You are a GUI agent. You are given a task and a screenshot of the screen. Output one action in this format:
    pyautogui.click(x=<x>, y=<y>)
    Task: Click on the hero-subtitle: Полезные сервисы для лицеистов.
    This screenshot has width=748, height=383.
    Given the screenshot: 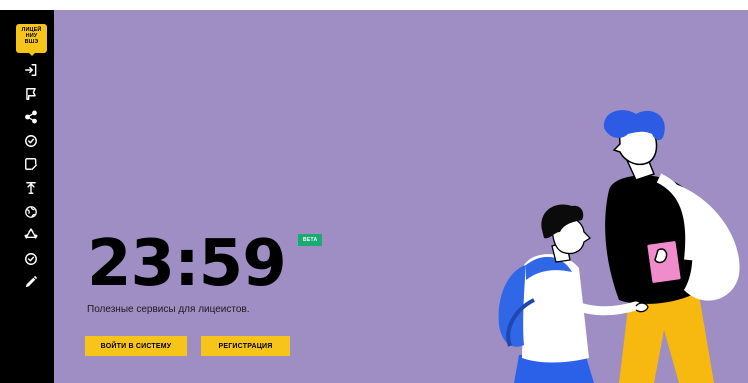 What is the action you would take?
    pyautogui.click(x=168, y=309)
    